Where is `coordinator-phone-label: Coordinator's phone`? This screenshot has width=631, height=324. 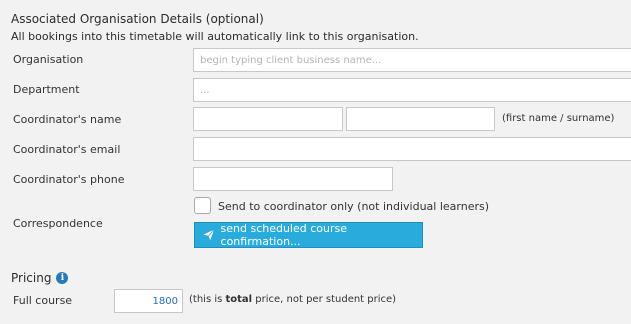
coordinator-phone-label: Coordinator's phone is located at coordinates (69, 179).